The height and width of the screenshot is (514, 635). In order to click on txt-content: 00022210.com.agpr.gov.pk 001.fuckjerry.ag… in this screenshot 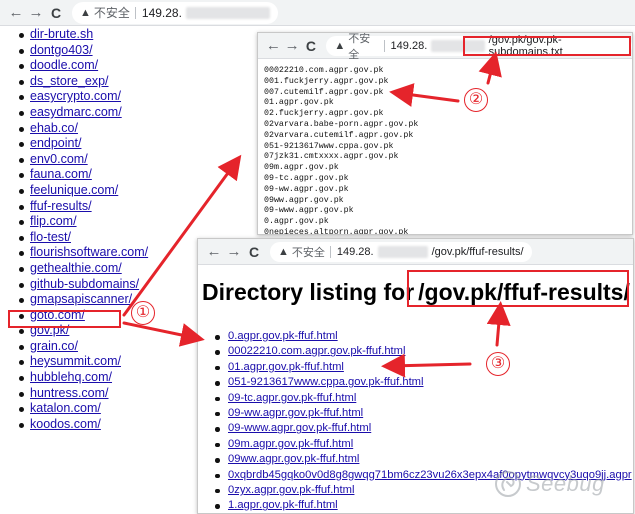, I will do `click(341, 150)`.